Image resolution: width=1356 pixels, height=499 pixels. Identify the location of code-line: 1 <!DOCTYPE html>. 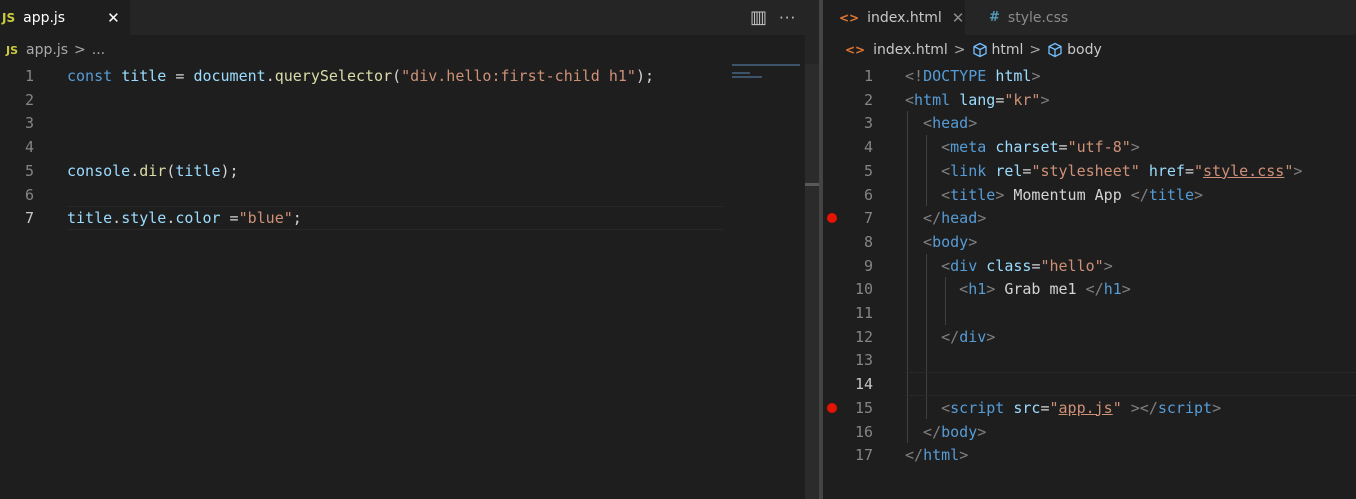
(1089, 76).